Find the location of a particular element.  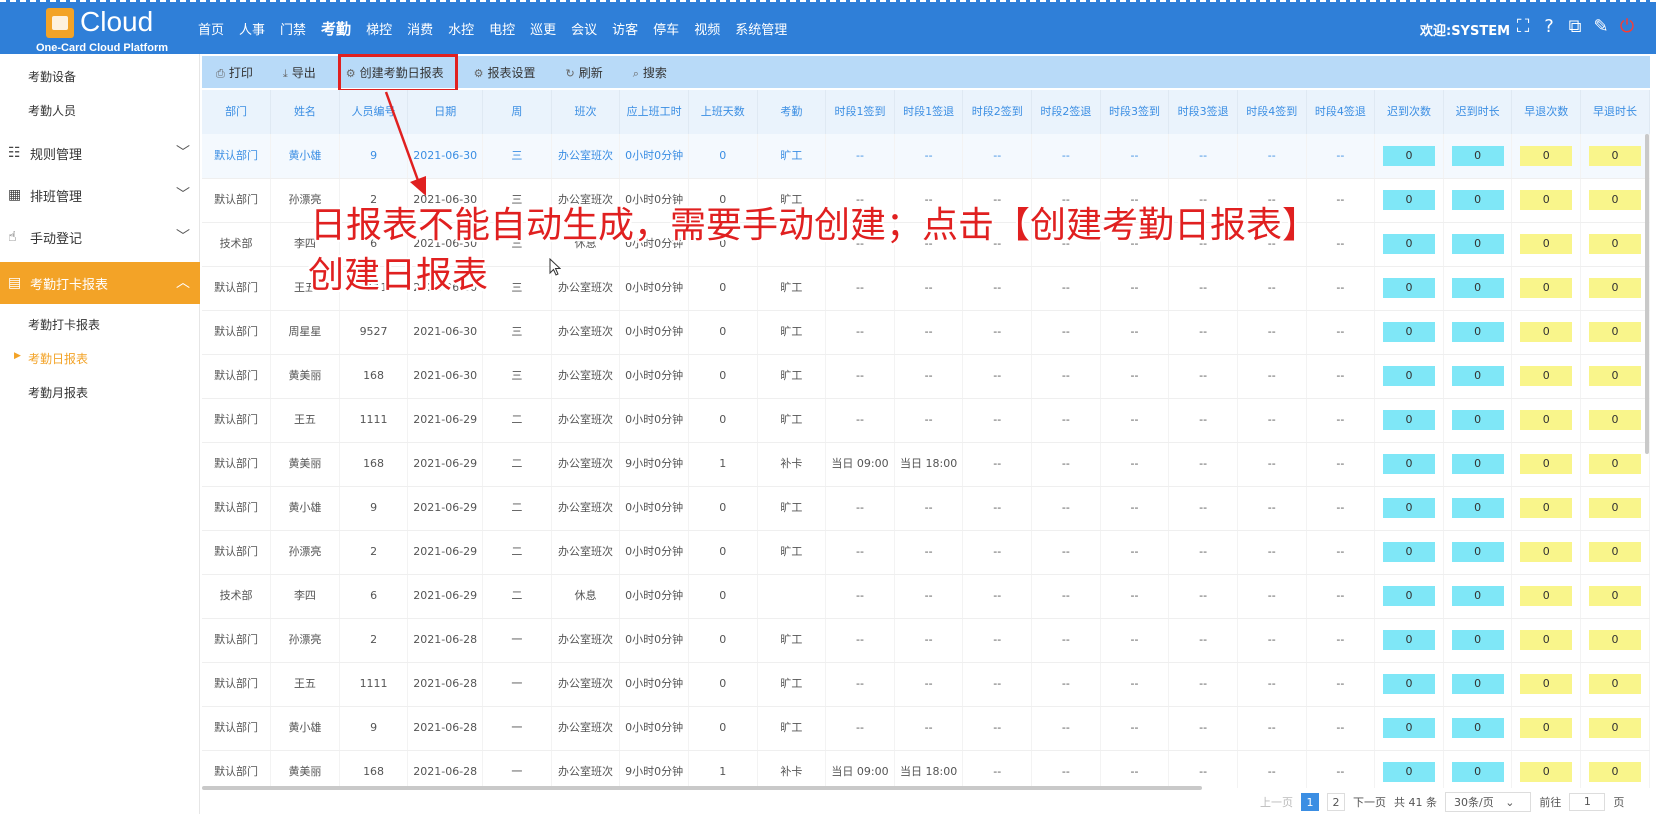

vertical-scrollbar is located at coordinates (1647, 294).